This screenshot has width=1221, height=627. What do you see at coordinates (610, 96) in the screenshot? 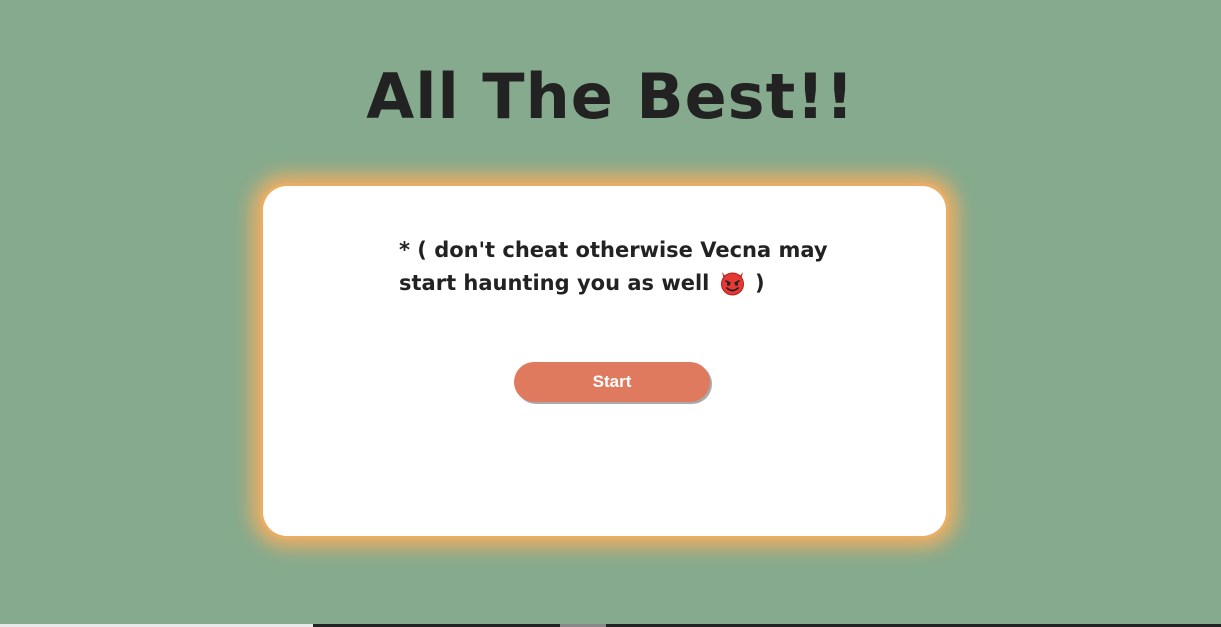
I see `page-title: All The Best!!` at bounding box center [610, 96].